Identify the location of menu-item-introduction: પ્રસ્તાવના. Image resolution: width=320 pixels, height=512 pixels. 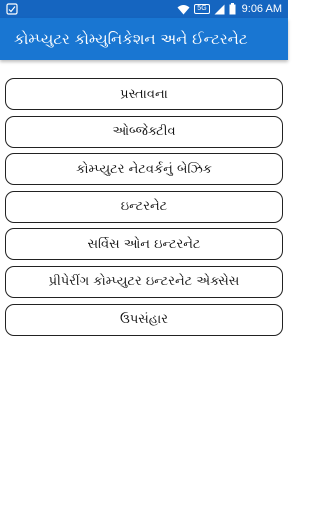
(144, 94).